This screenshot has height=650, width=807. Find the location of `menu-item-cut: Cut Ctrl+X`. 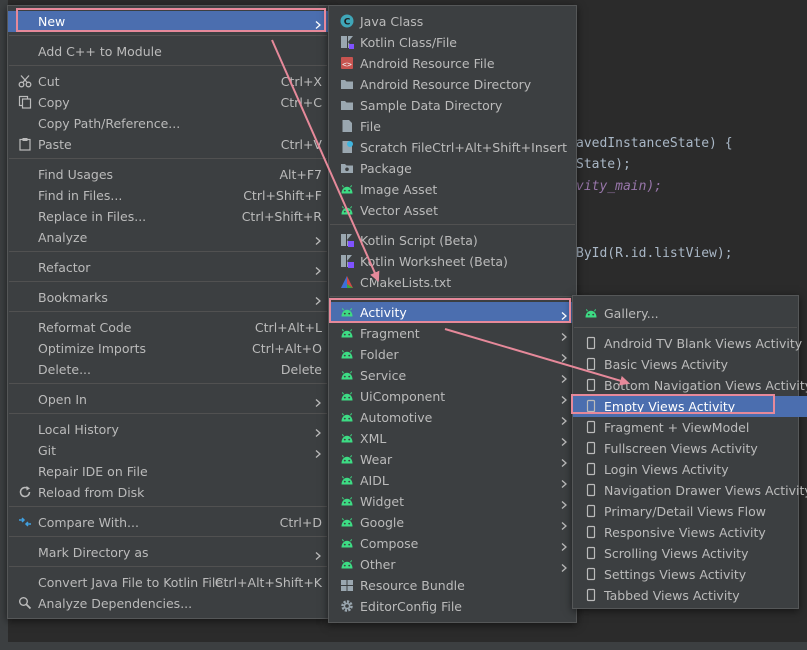

menu-item-cut: Cut Ctrl+X is located at coordinates (168, 81).